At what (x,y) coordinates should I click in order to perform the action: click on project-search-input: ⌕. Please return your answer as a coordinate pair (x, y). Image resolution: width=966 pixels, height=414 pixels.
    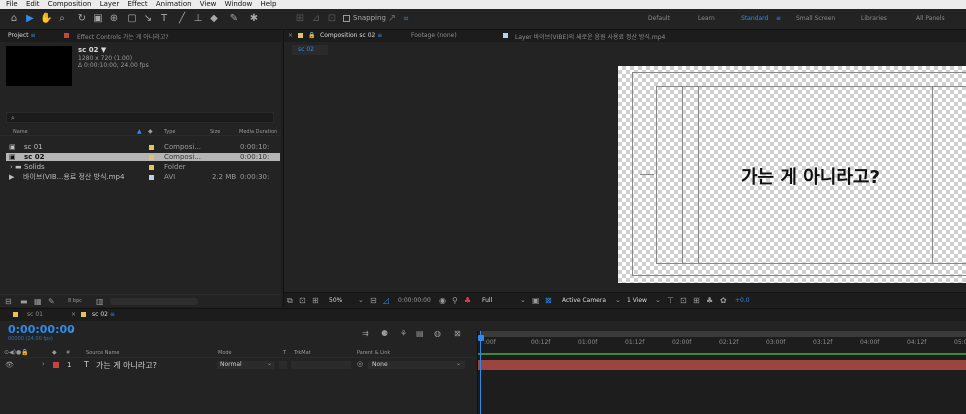
    Looking at the image, I should click on (140, 117).